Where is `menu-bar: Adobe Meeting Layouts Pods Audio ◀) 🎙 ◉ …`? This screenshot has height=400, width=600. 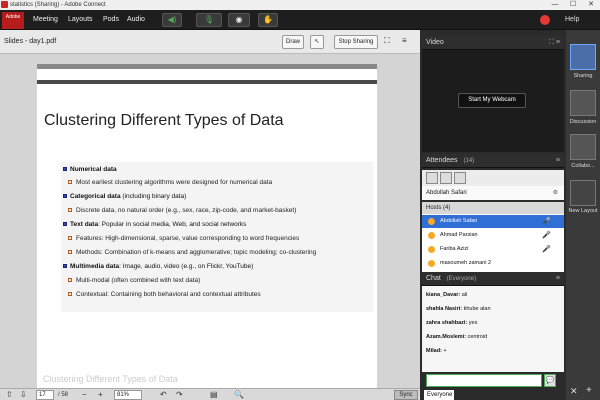 menu-bar: Adobe Meeting Layouts Pods Audio ◀) 🎙 ◉ … is located at coordinates (300, 20).